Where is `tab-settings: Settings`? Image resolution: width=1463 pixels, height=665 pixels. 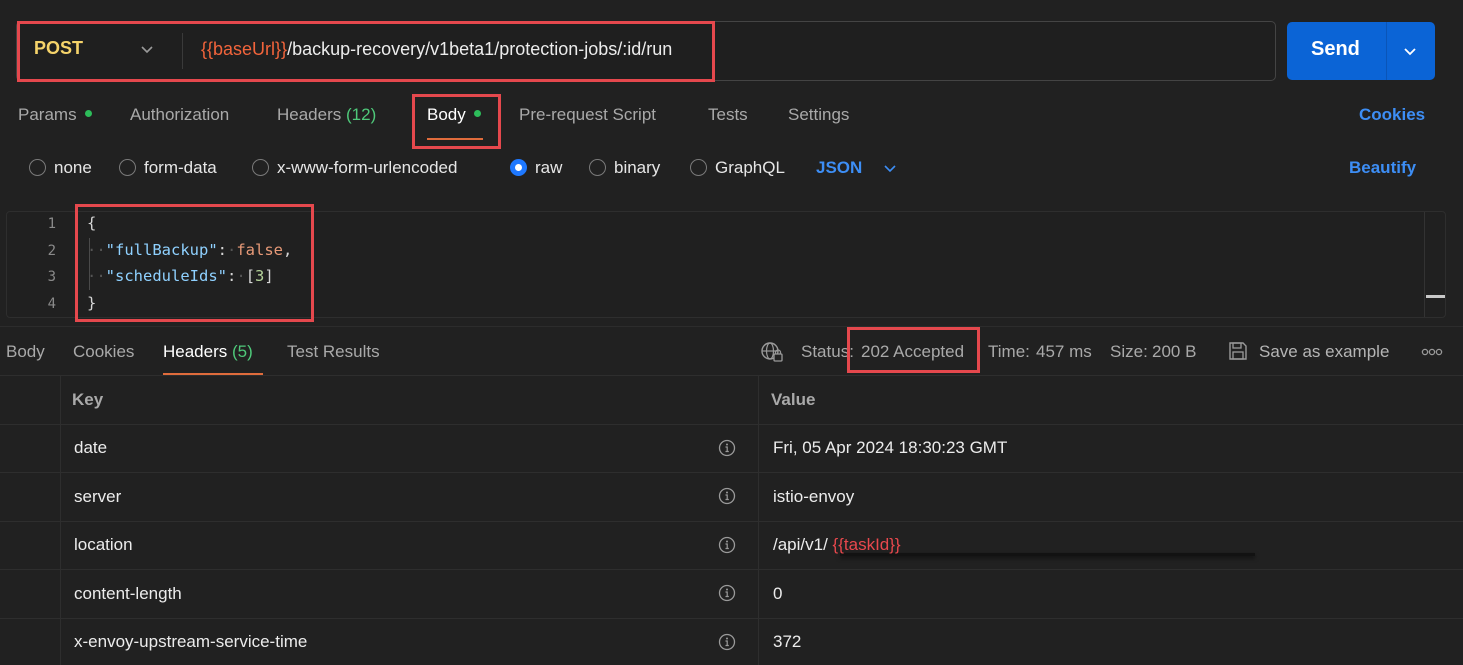
tab-settings: Settings is located at coordinates (818, 115).